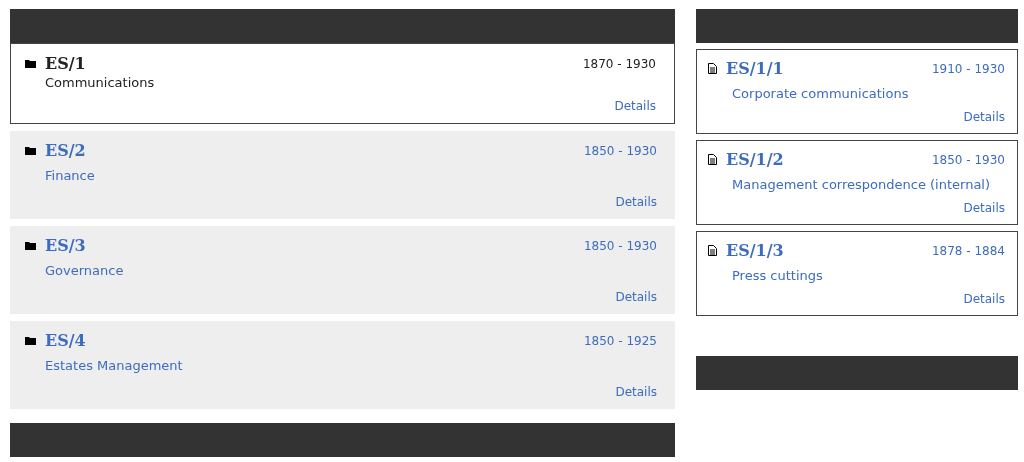  What do you see at coordinates (65, 340) in the screenshot?
I see `reference-link: ES/4` at bounding box center [65, 340].